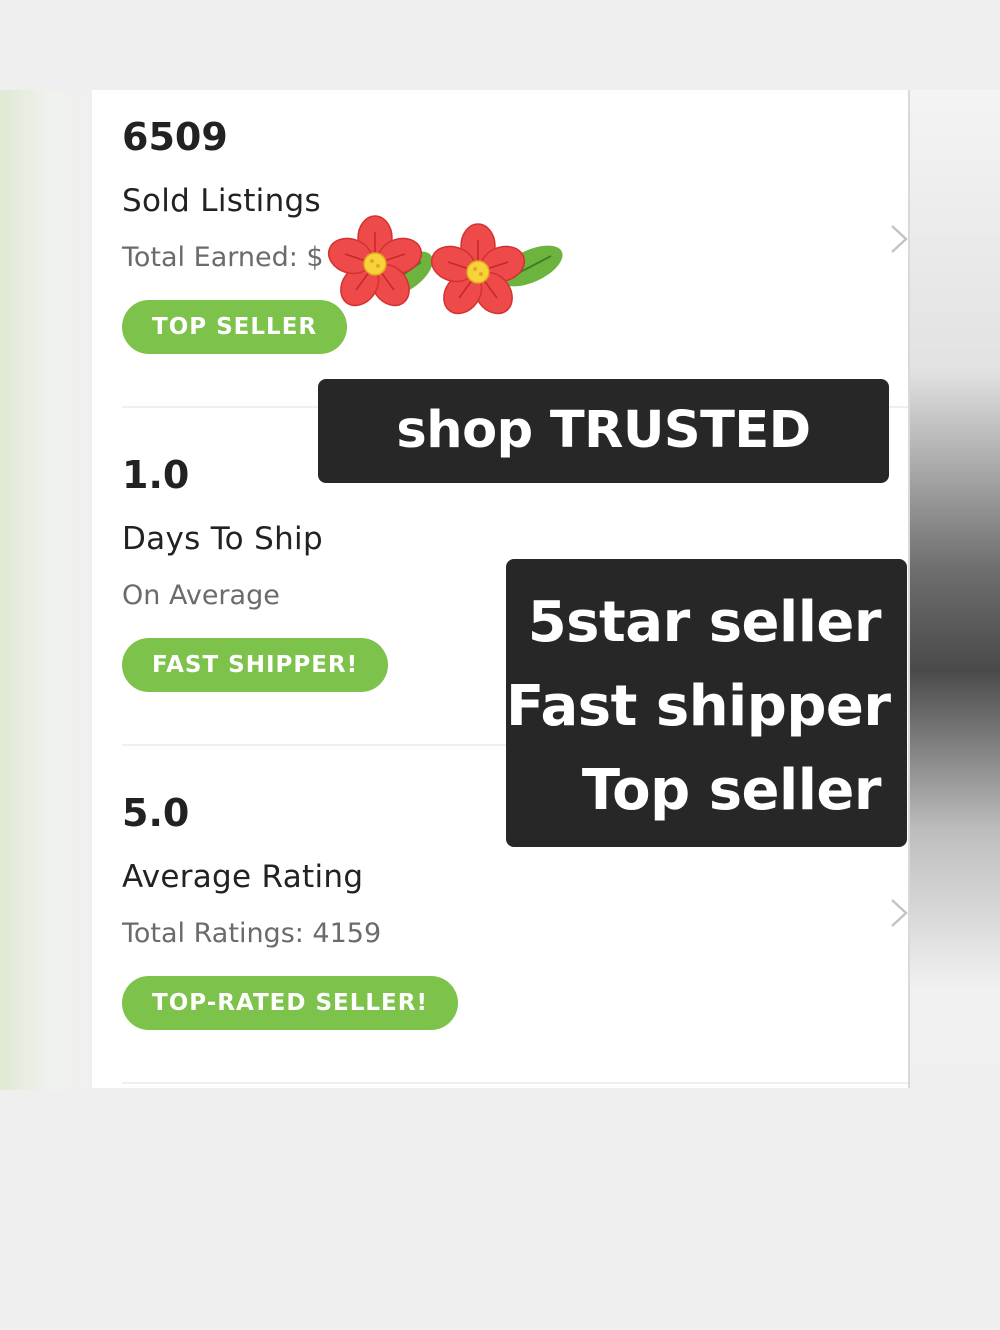 This screenshot has height=1330, width=1000. What do you see at coordinates (222, 539) in the screenshot?
I see `stat-title: Days To Ship` at bounding box center [222, 539].